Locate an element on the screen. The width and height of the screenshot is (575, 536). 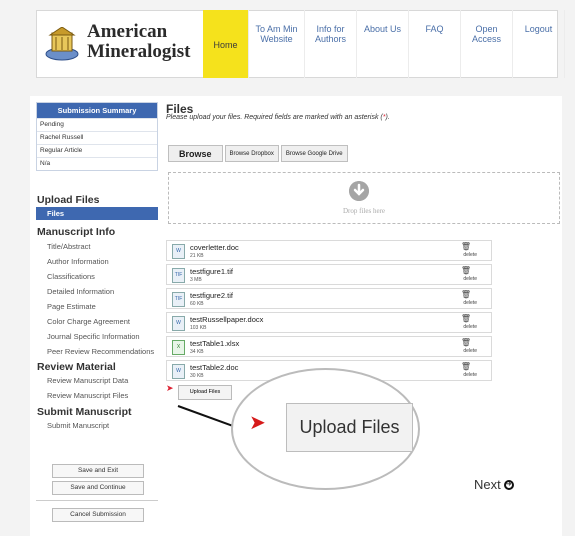
file-row: W testRussellpaper.docx 103 KB 🗑 delete is located at coordinates (329, 322).